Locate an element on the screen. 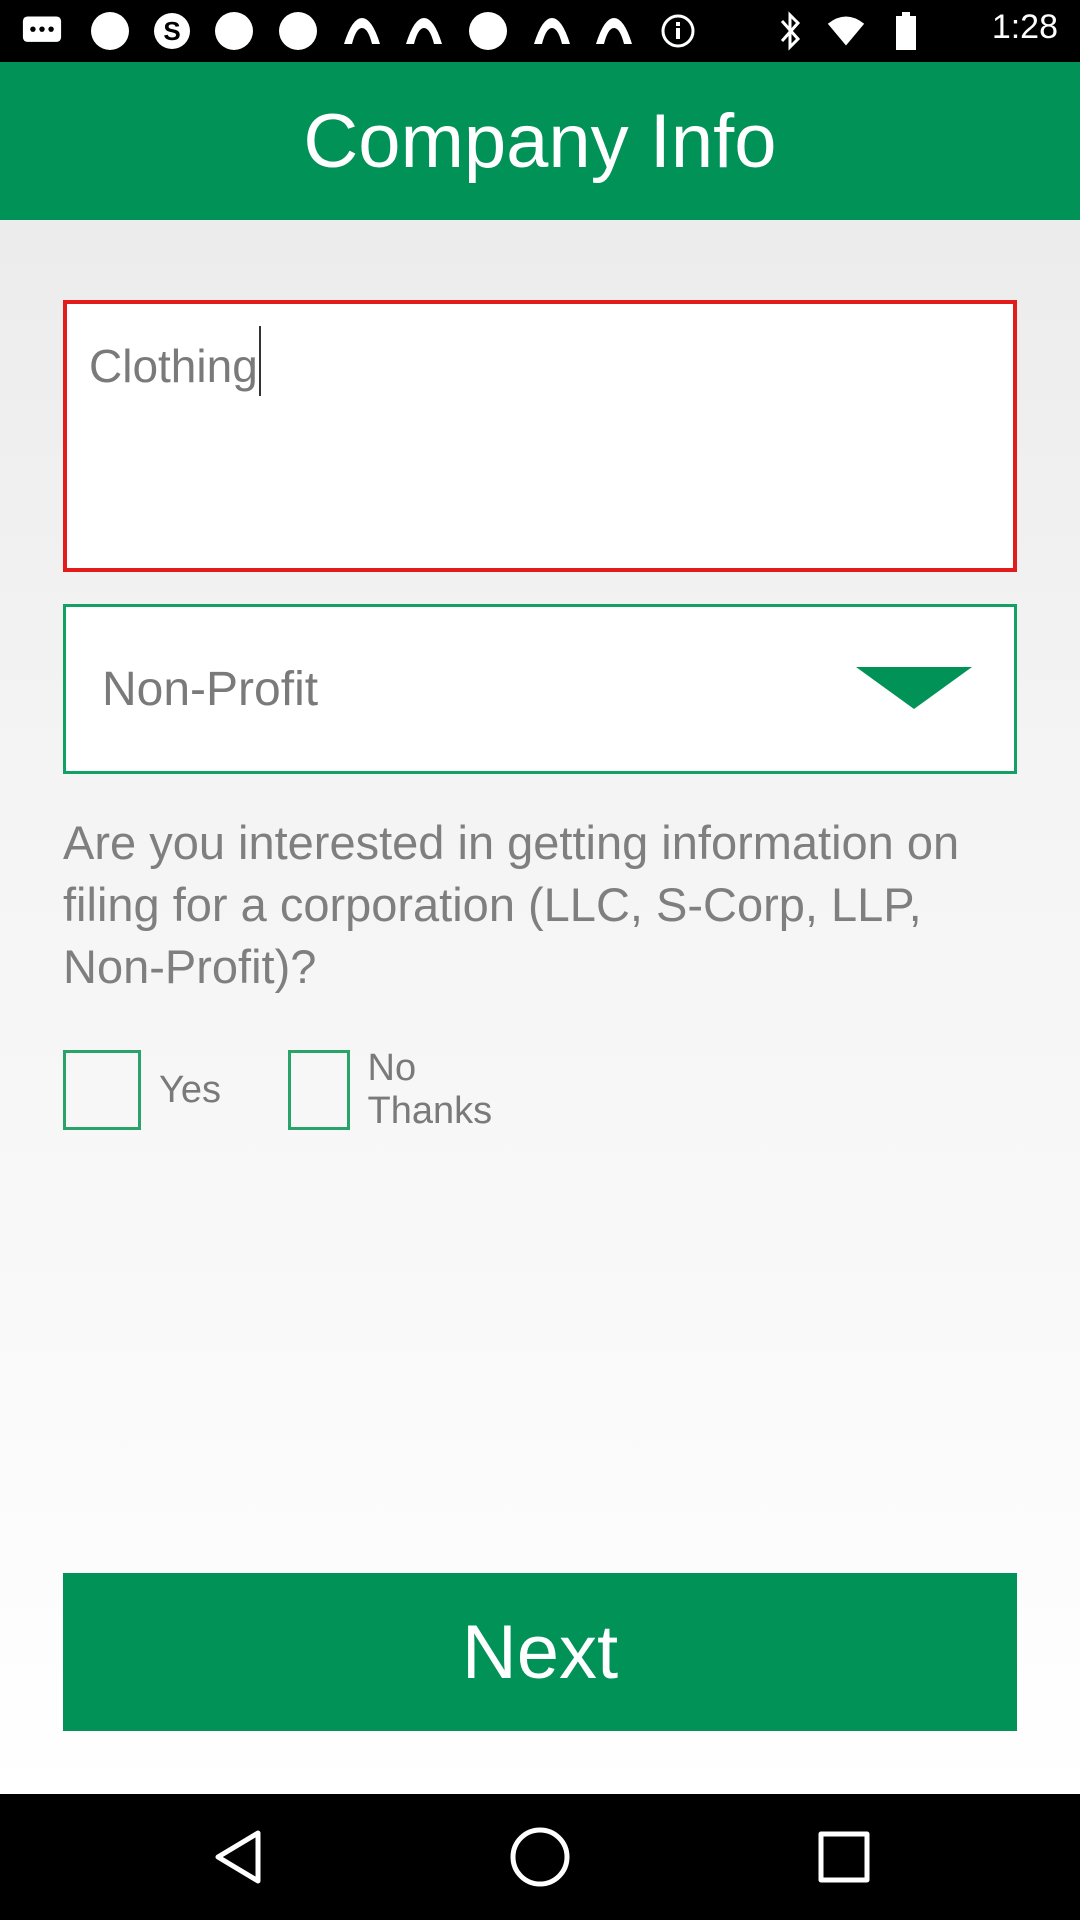 This screenshot has width=1080, height=1920. app-bar: Company Info is located at coordinates (540, 141).